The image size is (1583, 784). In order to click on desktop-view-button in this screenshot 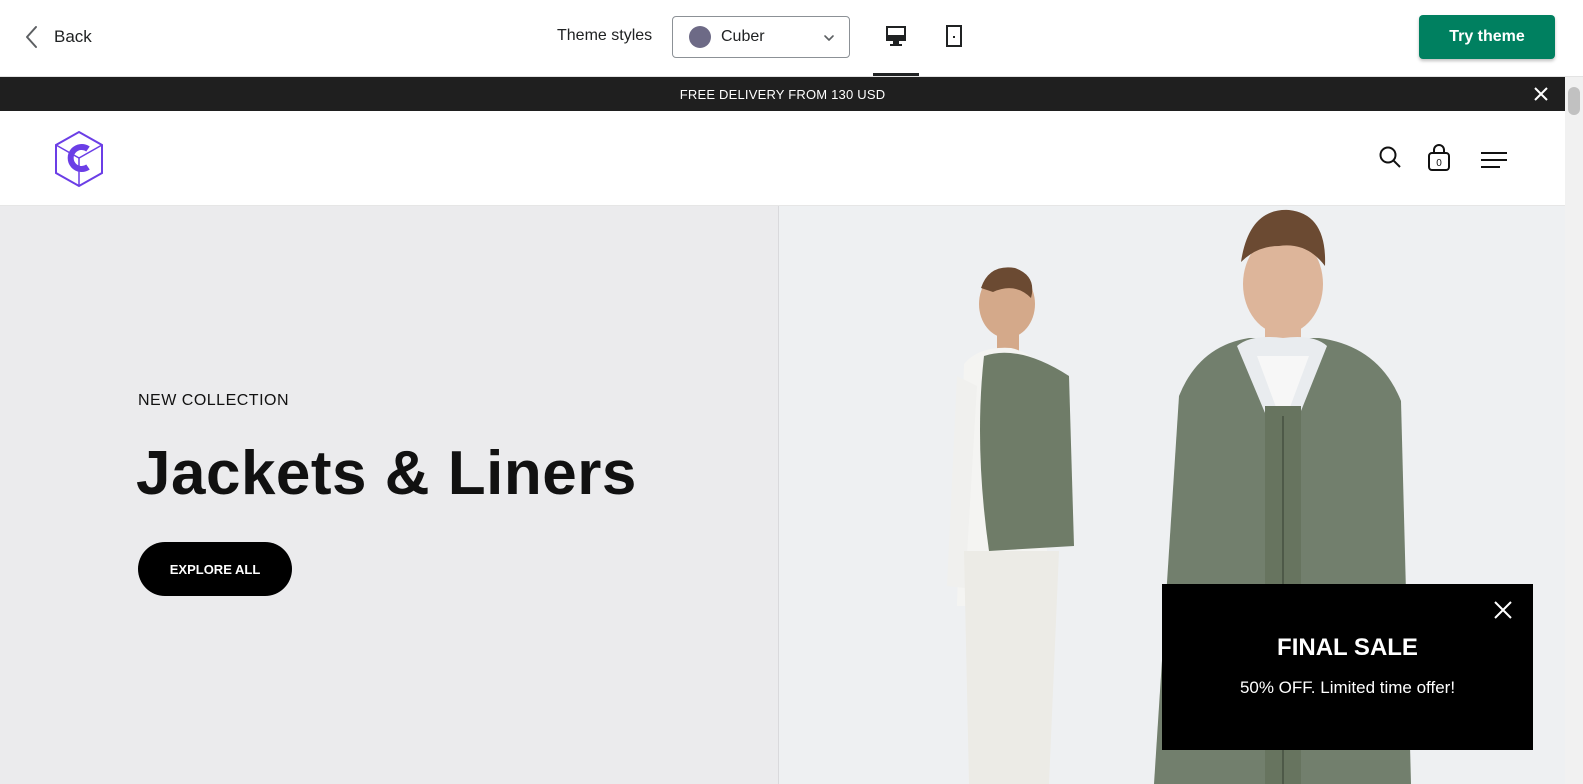, I will do `click(896, 46)`.